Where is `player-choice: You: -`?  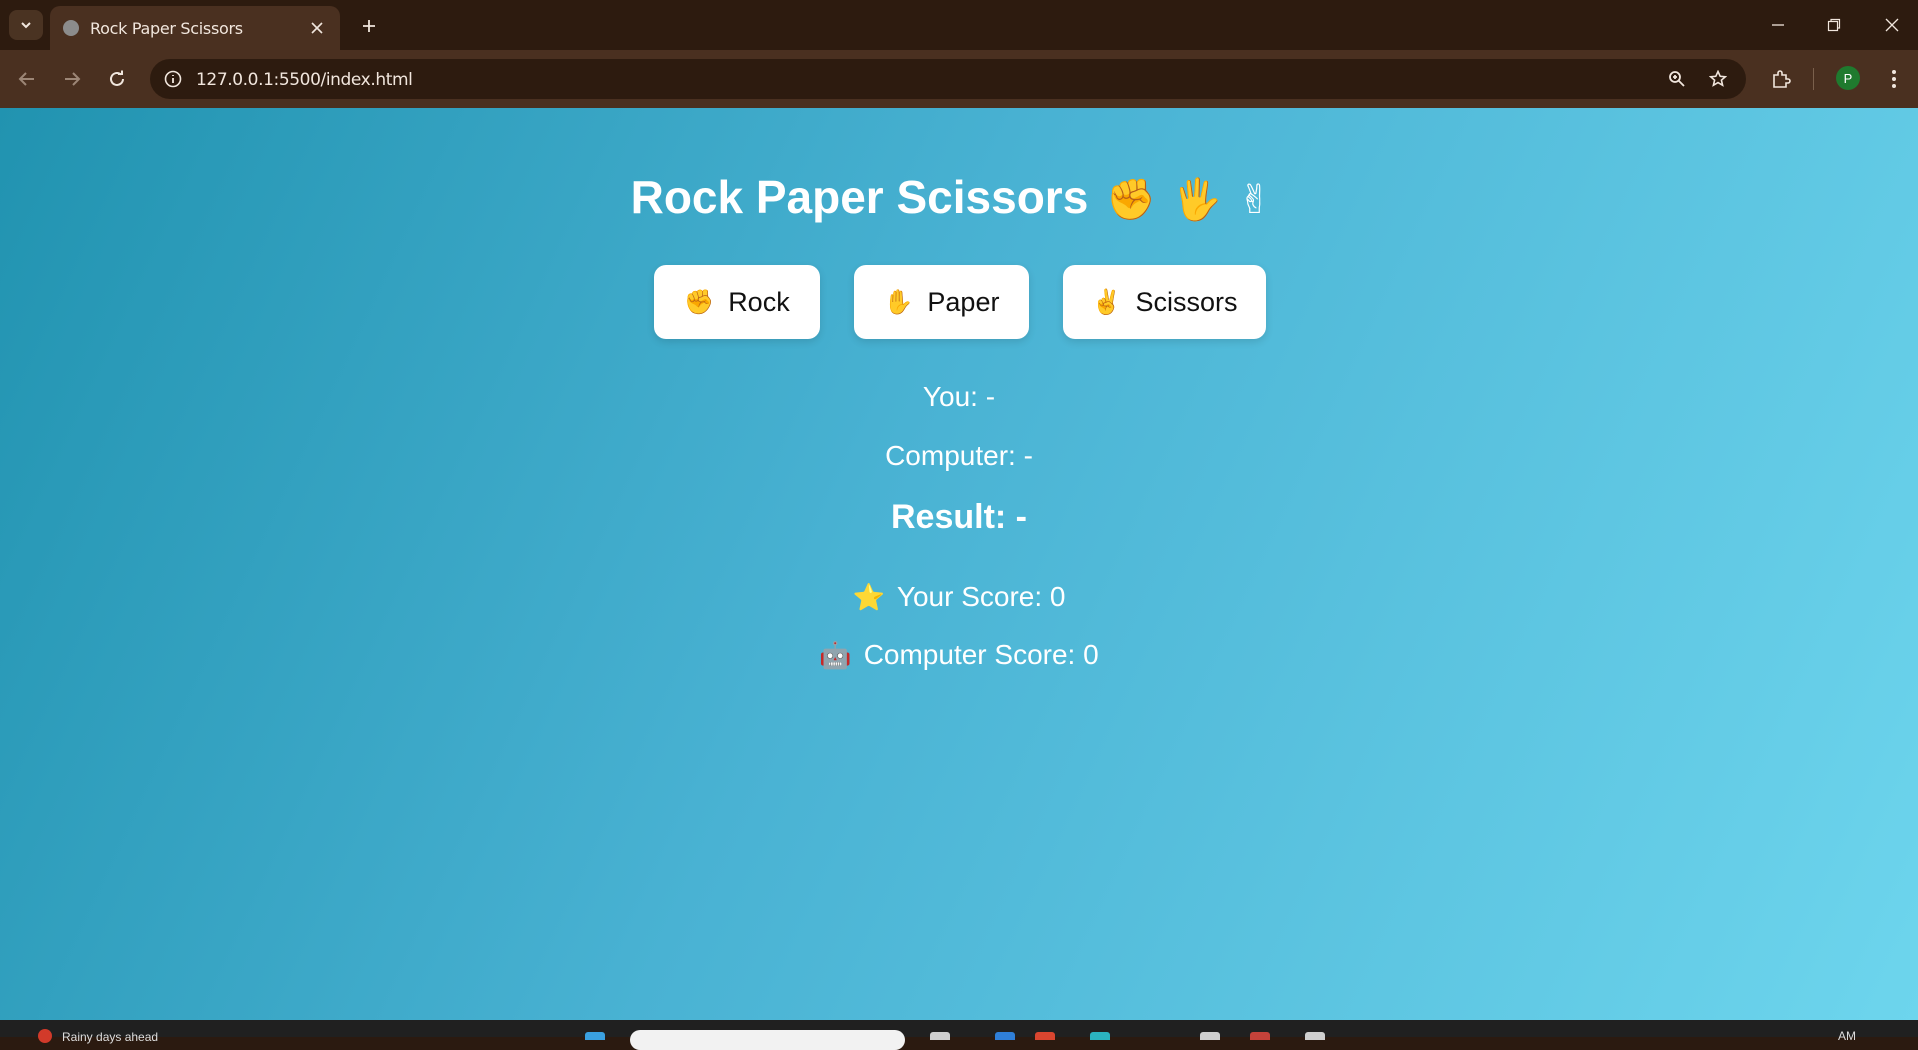
player-choice: You: - is located at coordinates (959, 396).